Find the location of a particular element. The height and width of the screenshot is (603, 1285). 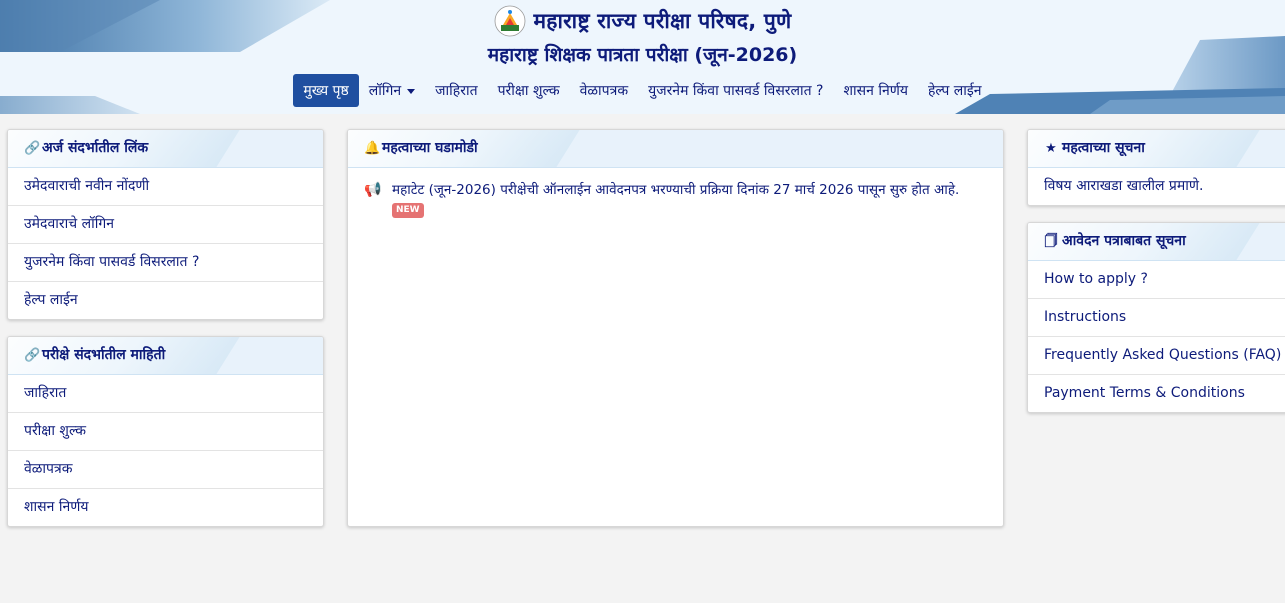

card-title: परीक्षे संदर्भातील माहिती is located at coordinates (104, 355).